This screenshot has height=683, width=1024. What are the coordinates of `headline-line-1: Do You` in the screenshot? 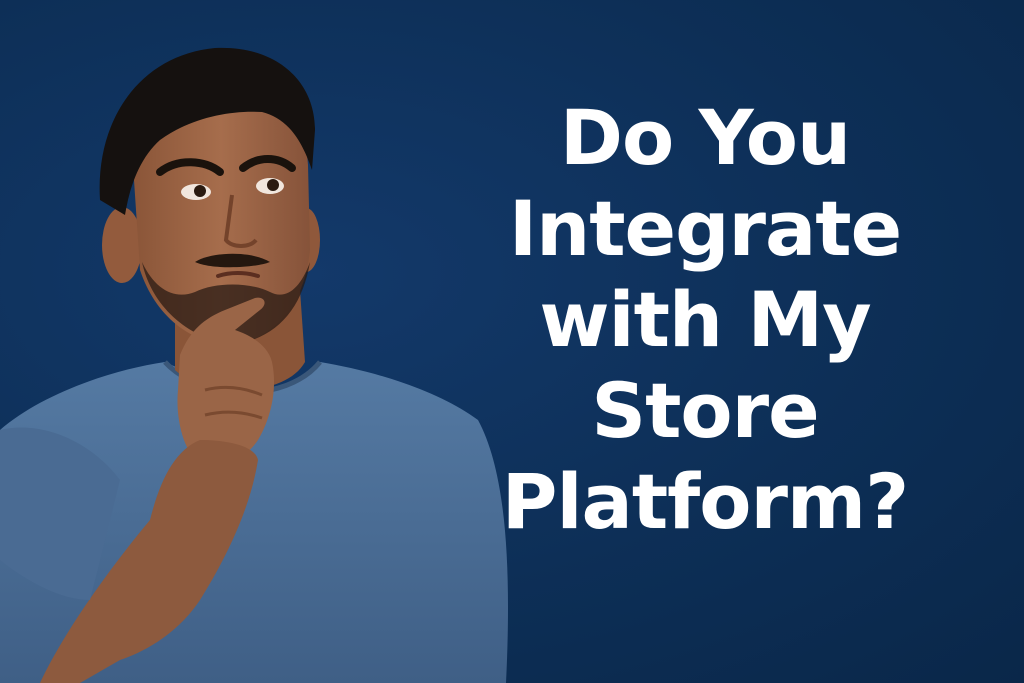 It's located at (705, 137).